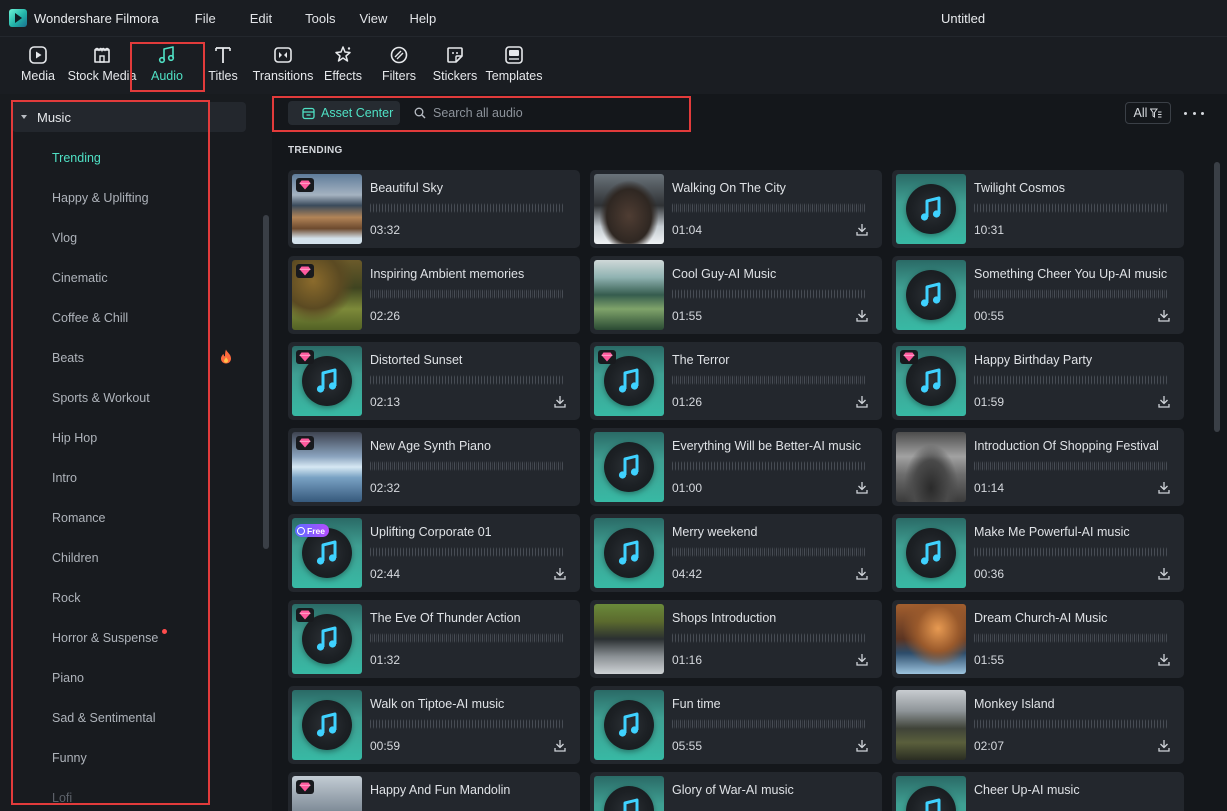 This screenshot has height=811, width=1227. Describe the element at coordinates (69, 758) in the screenshot. I see `category-funny: Funny` at that location.